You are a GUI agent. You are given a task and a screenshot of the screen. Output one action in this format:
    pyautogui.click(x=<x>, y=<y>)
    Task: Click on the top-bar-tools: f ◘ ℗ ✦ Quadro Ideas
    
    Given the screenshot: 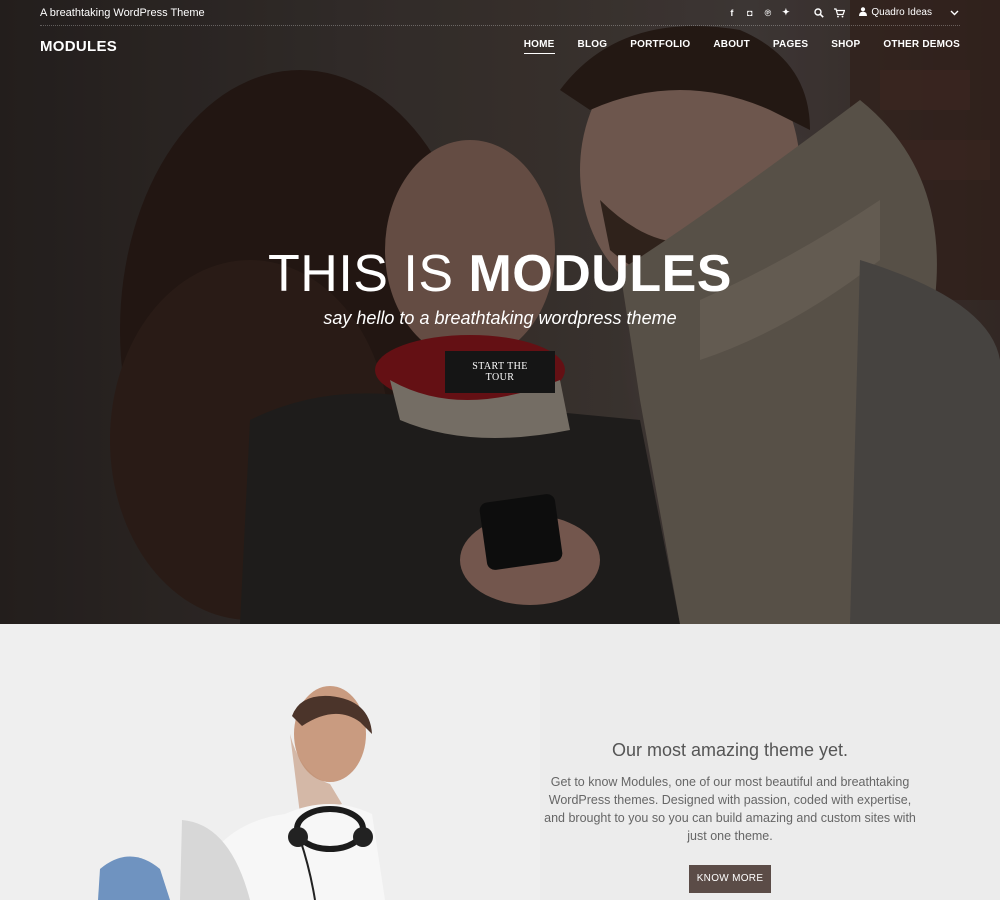 What is the action you would take?
    pyautogui.click(x=843, y=12)
    